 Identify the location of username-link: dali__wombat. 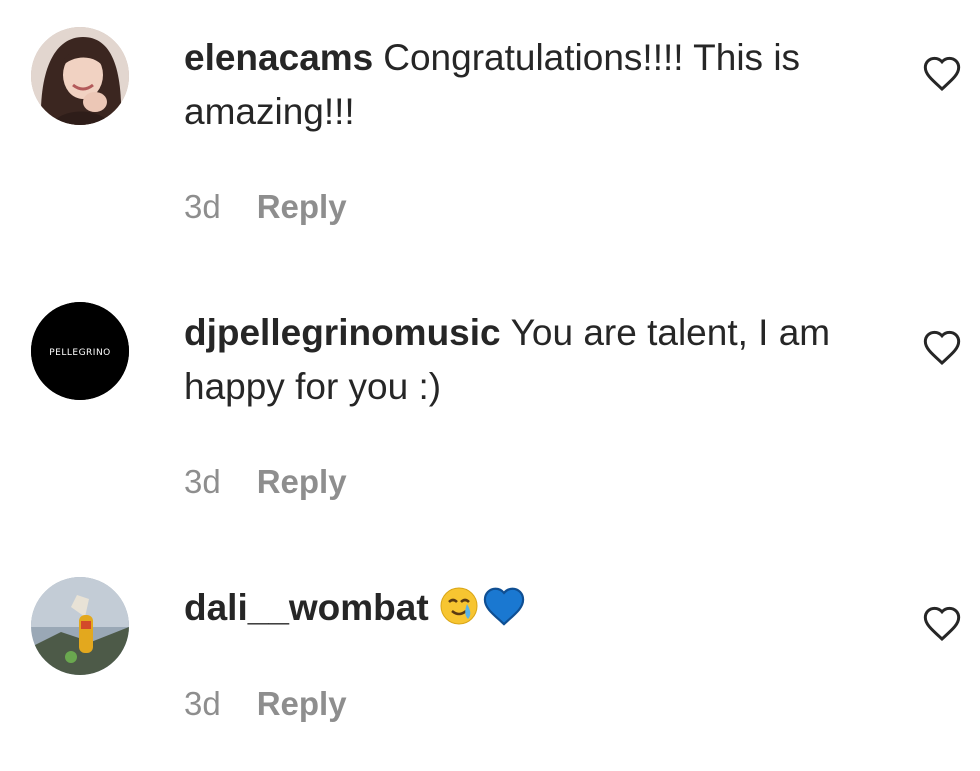
(306, 607).